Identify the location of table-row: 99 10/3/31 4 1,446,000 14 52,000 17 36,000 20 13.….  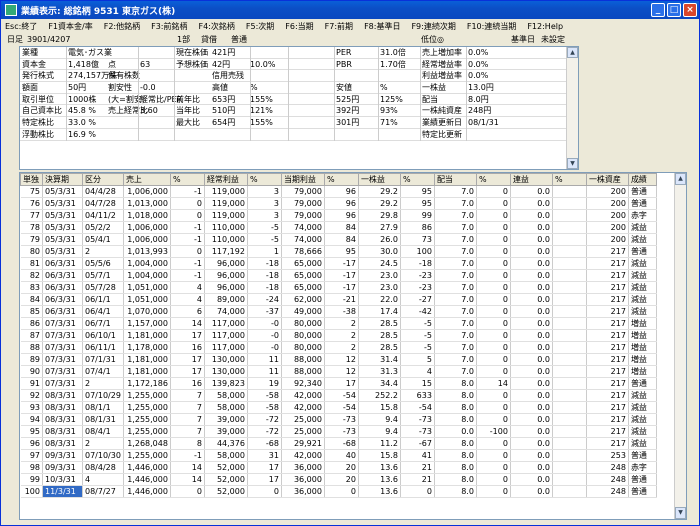
(338, 479).